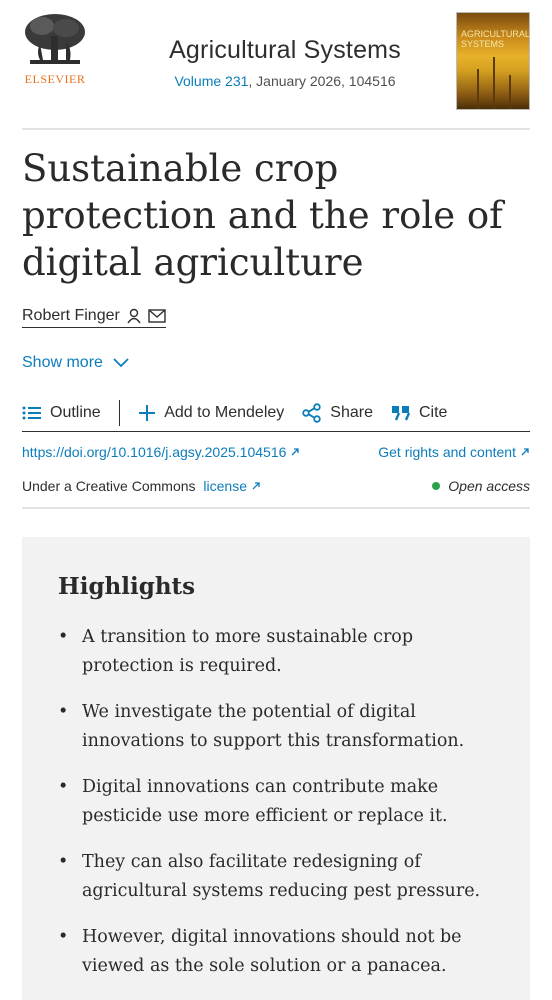 This screenshot has width=552, height=1000. What do you see at coordinates (111, 486) in the screenshot?
I see `license-prefix: Under a Creative Commons` at bounding box center [111, 486].